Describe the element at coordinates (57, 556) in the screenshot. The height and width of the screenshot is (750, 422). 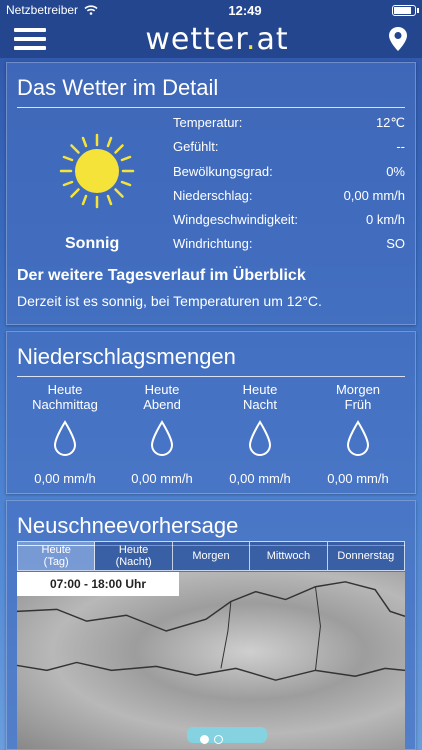
I see `tab-today-day: Heute (Tag)` at that location.